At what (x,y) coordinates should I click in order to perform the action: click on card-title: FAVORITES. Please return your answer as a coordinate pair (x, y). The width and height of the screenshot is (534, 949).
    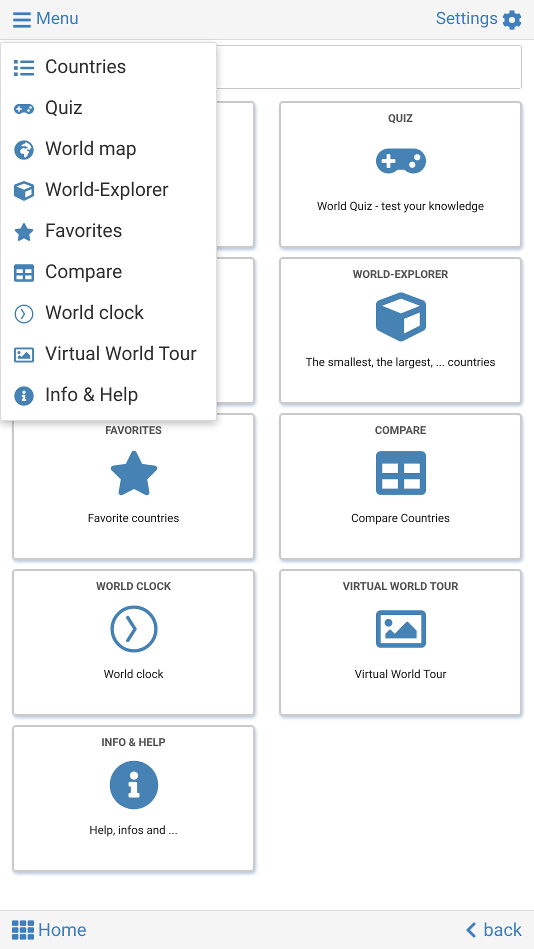
    Looking at the image, I should click on (133, 431).